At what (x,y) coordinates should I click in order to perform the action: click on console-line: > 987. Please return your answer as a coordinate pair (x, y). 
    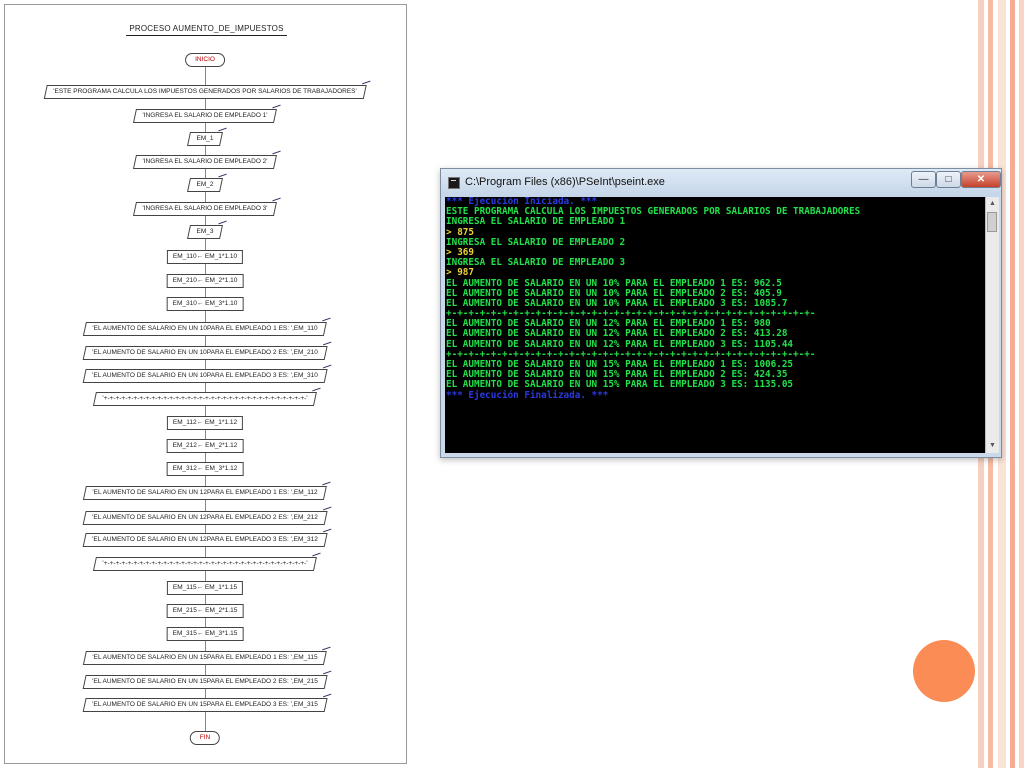
    Looking at the image, I should click on (460, 273).